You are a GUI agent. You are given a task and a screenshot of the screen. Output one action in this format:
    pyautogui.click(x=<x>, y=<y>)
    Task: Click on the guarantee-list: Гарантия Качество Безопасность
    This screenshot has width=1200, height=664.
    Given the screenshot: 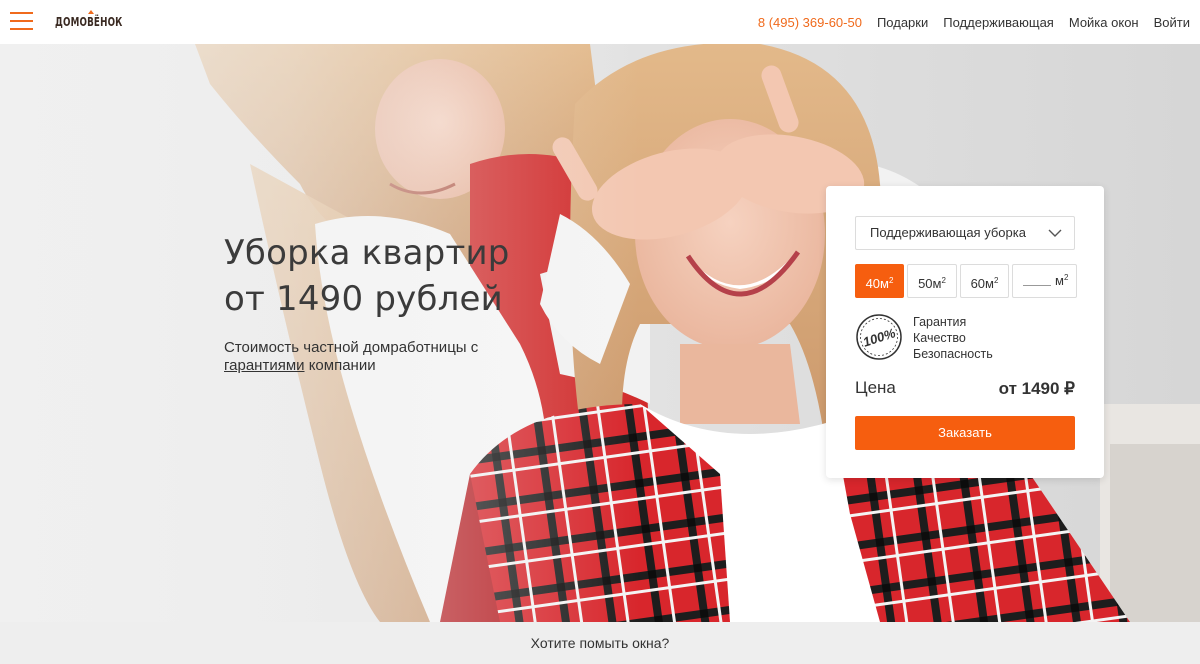 What is the action you would take?
    pyautogui.click(x=953, y=338)
    